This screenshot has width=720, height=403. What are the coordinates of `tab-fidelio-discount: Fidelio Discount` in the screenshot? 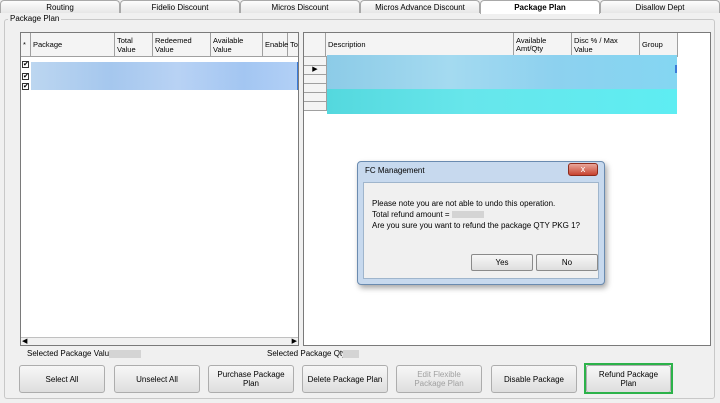 It's located at (180, 6).